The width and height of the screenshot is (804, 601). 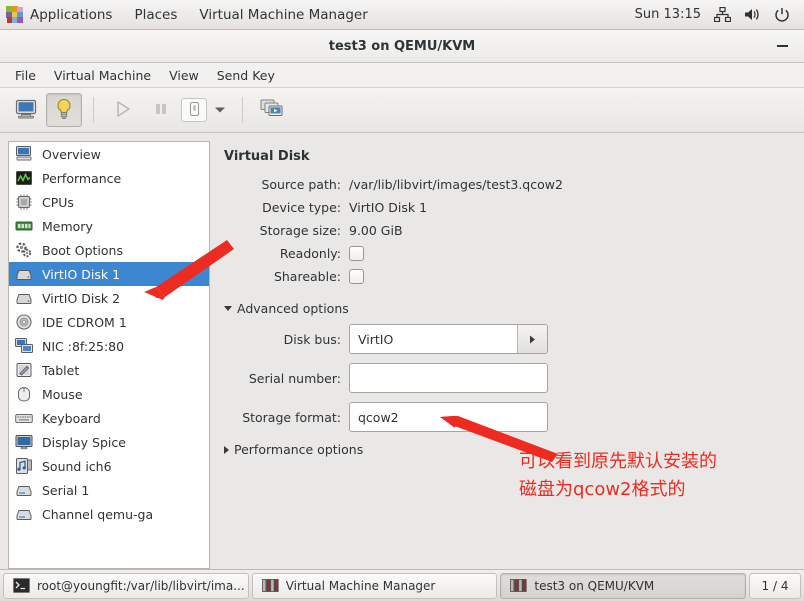 What do you see at coordinates (109, 346) in the screenshot?
I see `sidebar-item-nic: NIC :8f:25:80` at bounding box center [109, 346].